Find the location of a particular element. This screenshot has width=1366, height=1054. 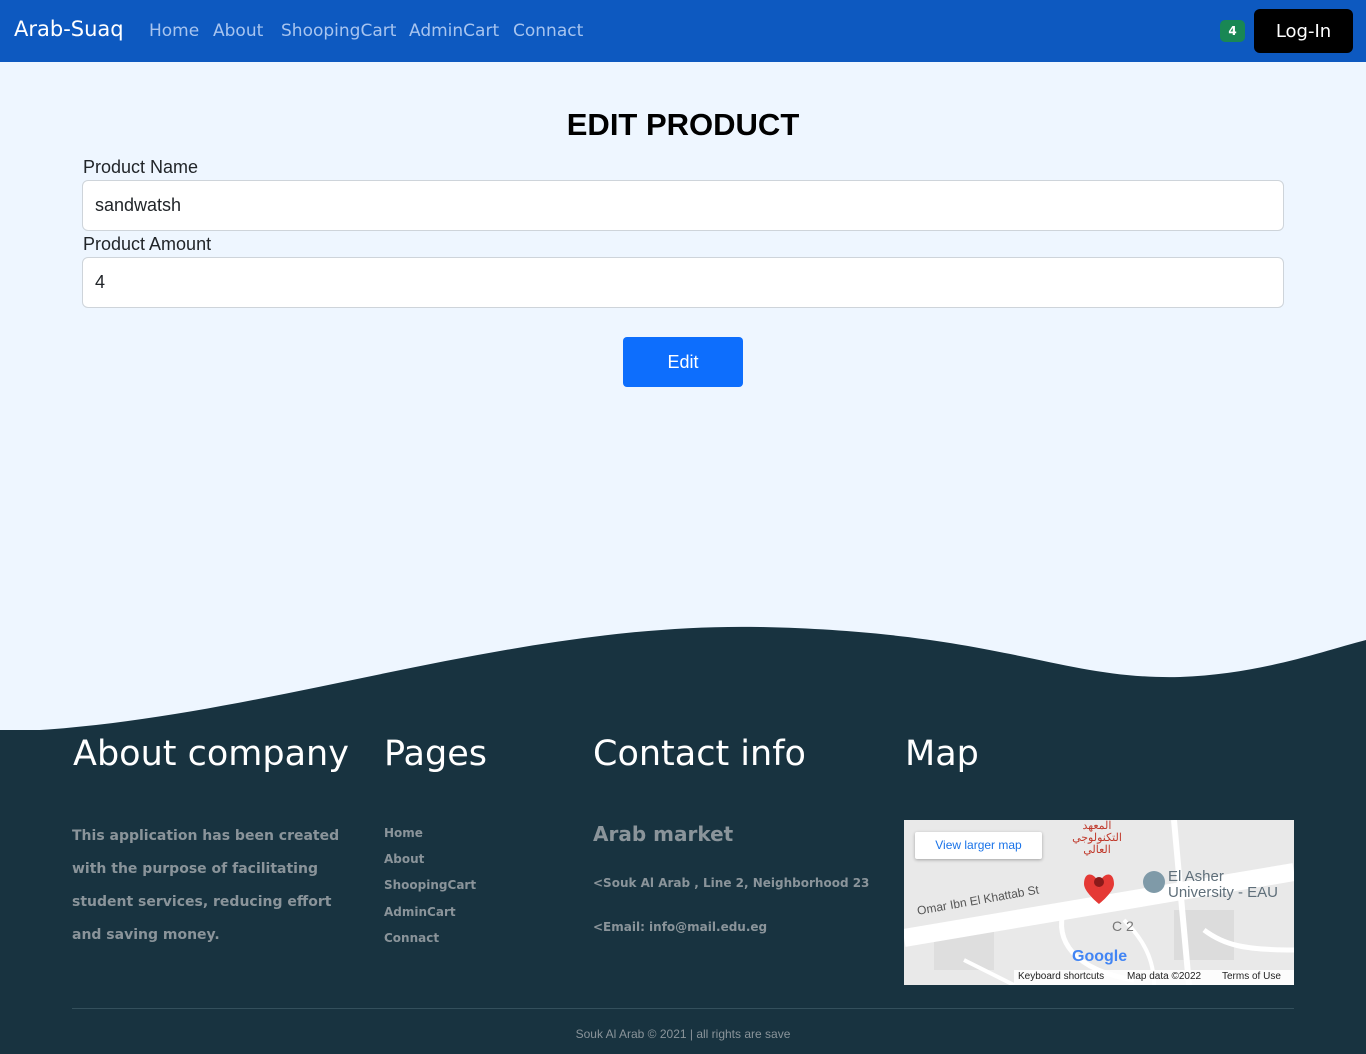

footer-link-admincart: AdminCart is located at coordinates (420, 912).